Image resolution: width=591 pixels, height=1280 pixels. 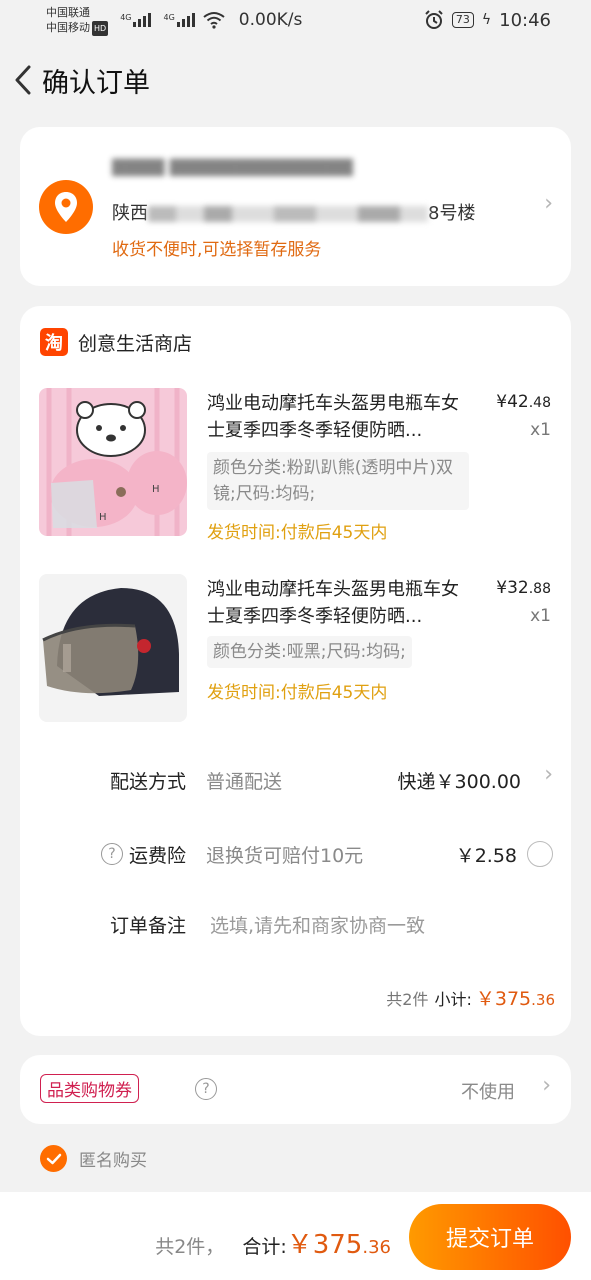 I want to click on back-icon, so click(x=23, y=80).